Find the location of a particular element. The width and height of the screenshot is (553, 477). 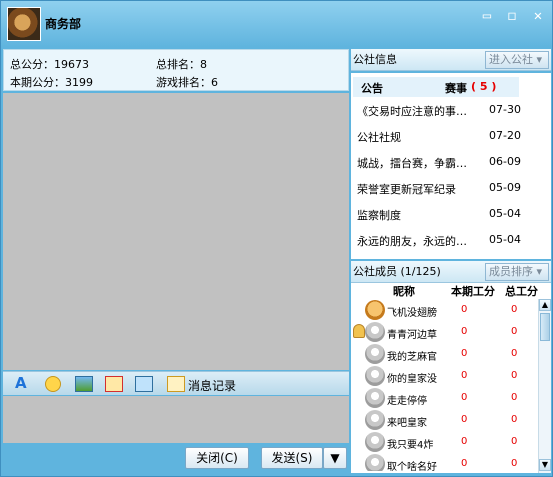

column-period: 本期工分 is located at coordinates (473, 291).